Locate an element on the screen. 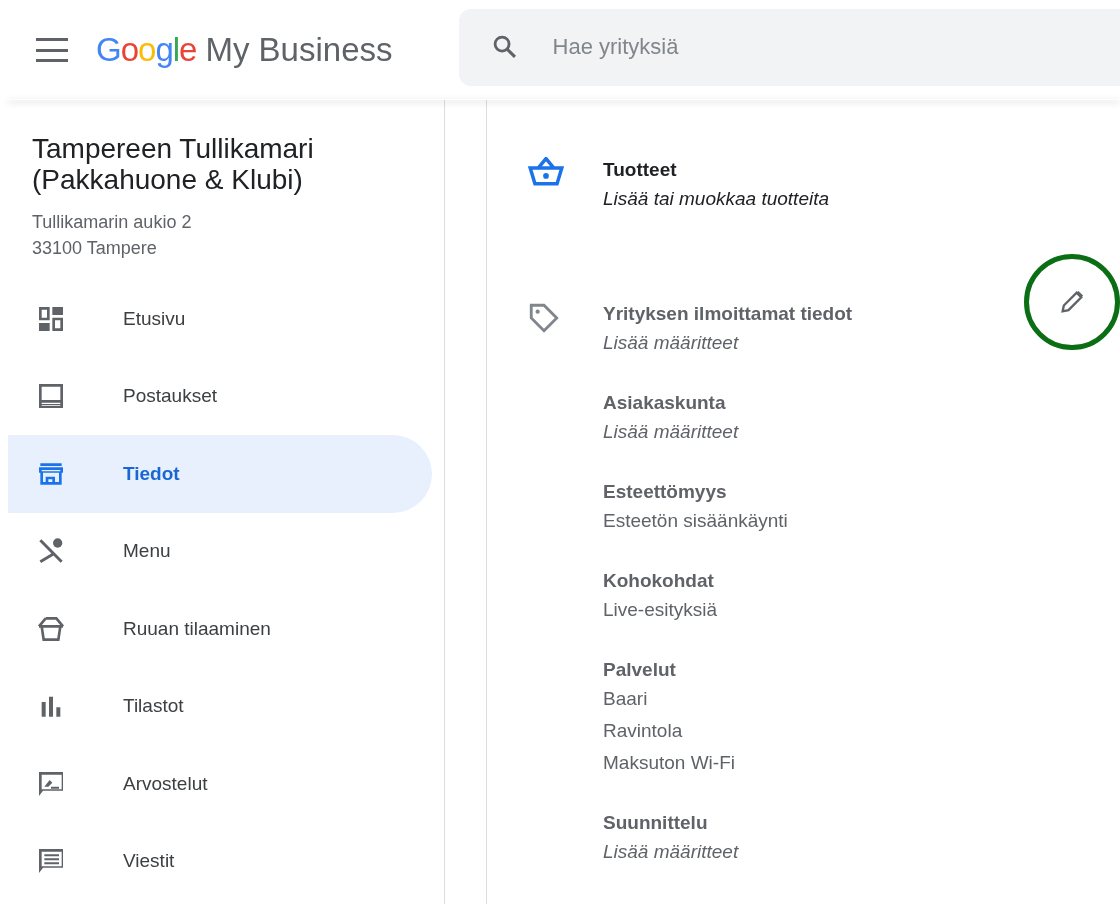 The height and width of the screenshot is (904, 1120). pencil-icon is located at coordinates (1072, 302).